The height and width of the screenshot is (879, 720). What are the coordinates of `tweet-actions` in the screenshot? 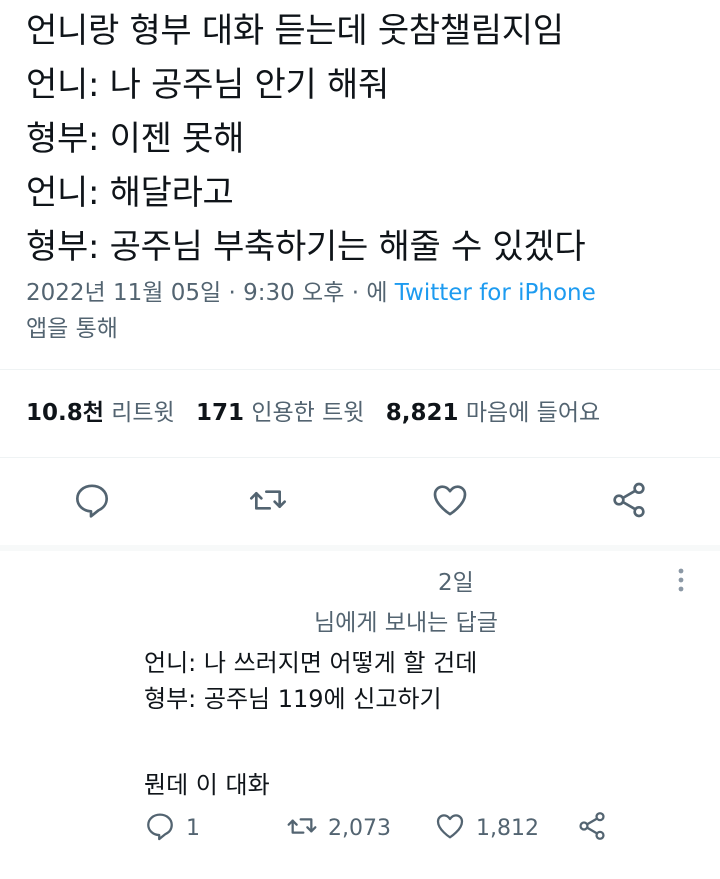 It's located at (360, 498).